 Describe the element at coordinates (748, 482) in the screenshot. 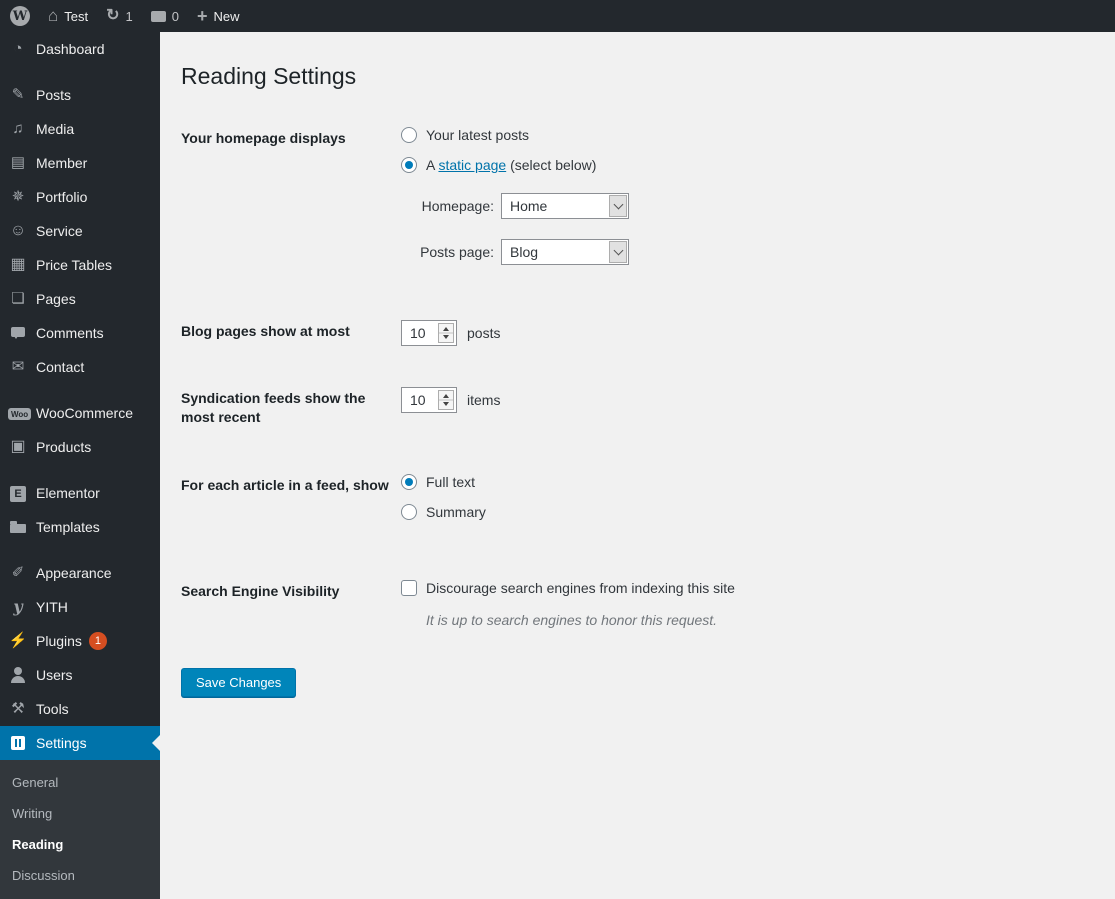

I see `full-text-option: Full text` at that location.